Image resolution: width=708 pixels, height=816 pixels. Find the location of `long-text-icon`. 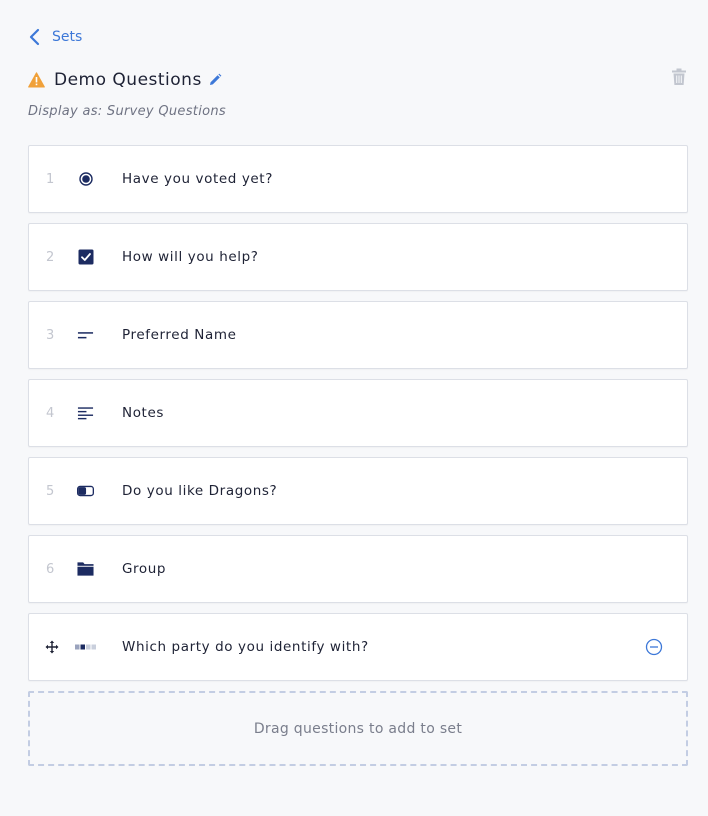

long-text-icon is located at coordinates (85, 413).